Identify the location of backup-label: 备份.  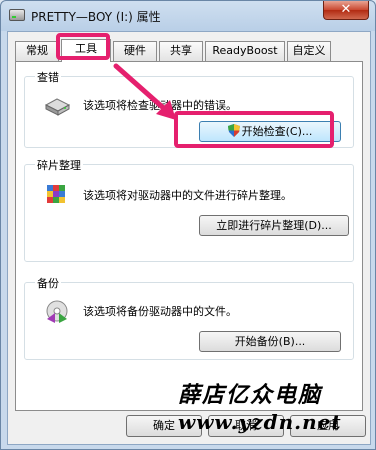
(48, 283).